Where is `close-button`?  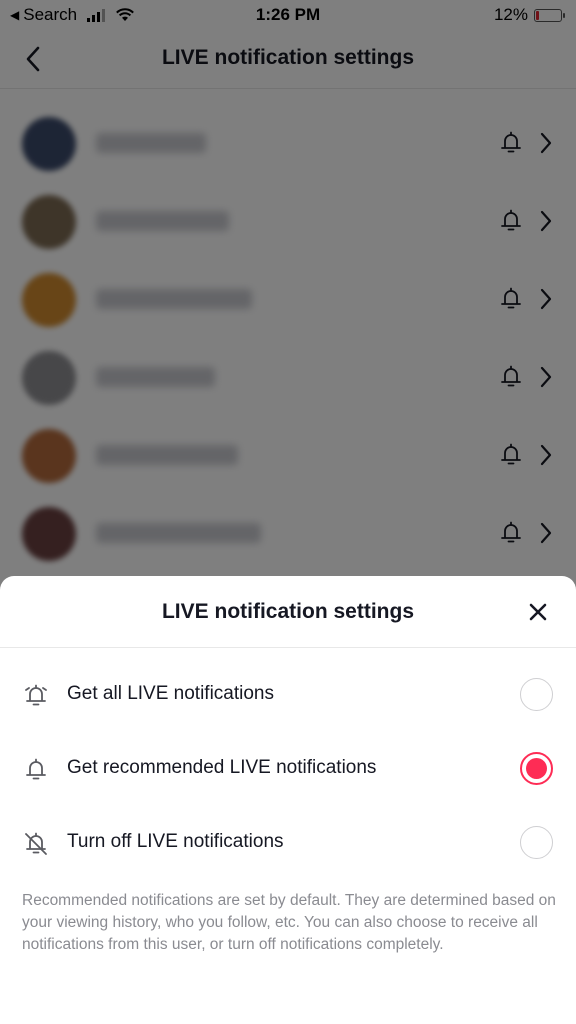
close-button is located at coordinates (538, 612).